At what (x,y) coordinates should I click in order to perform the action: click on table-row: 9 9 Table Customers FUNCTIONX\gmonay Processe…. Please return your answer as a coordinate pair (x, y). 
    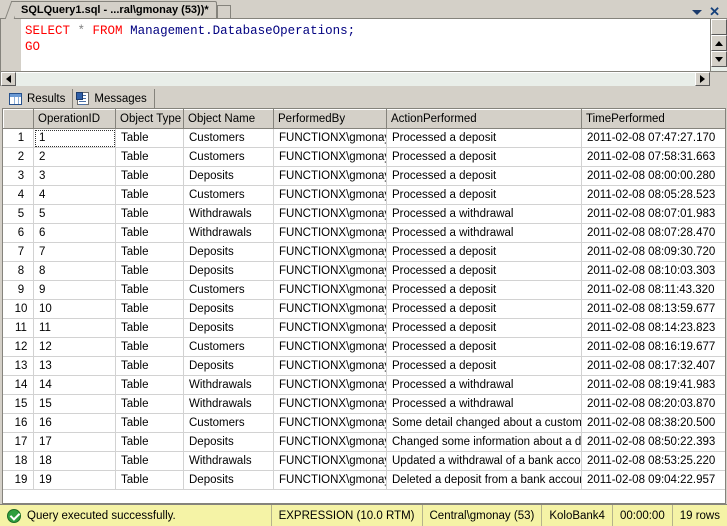
    Looking at the image, I should click on (364, 290).